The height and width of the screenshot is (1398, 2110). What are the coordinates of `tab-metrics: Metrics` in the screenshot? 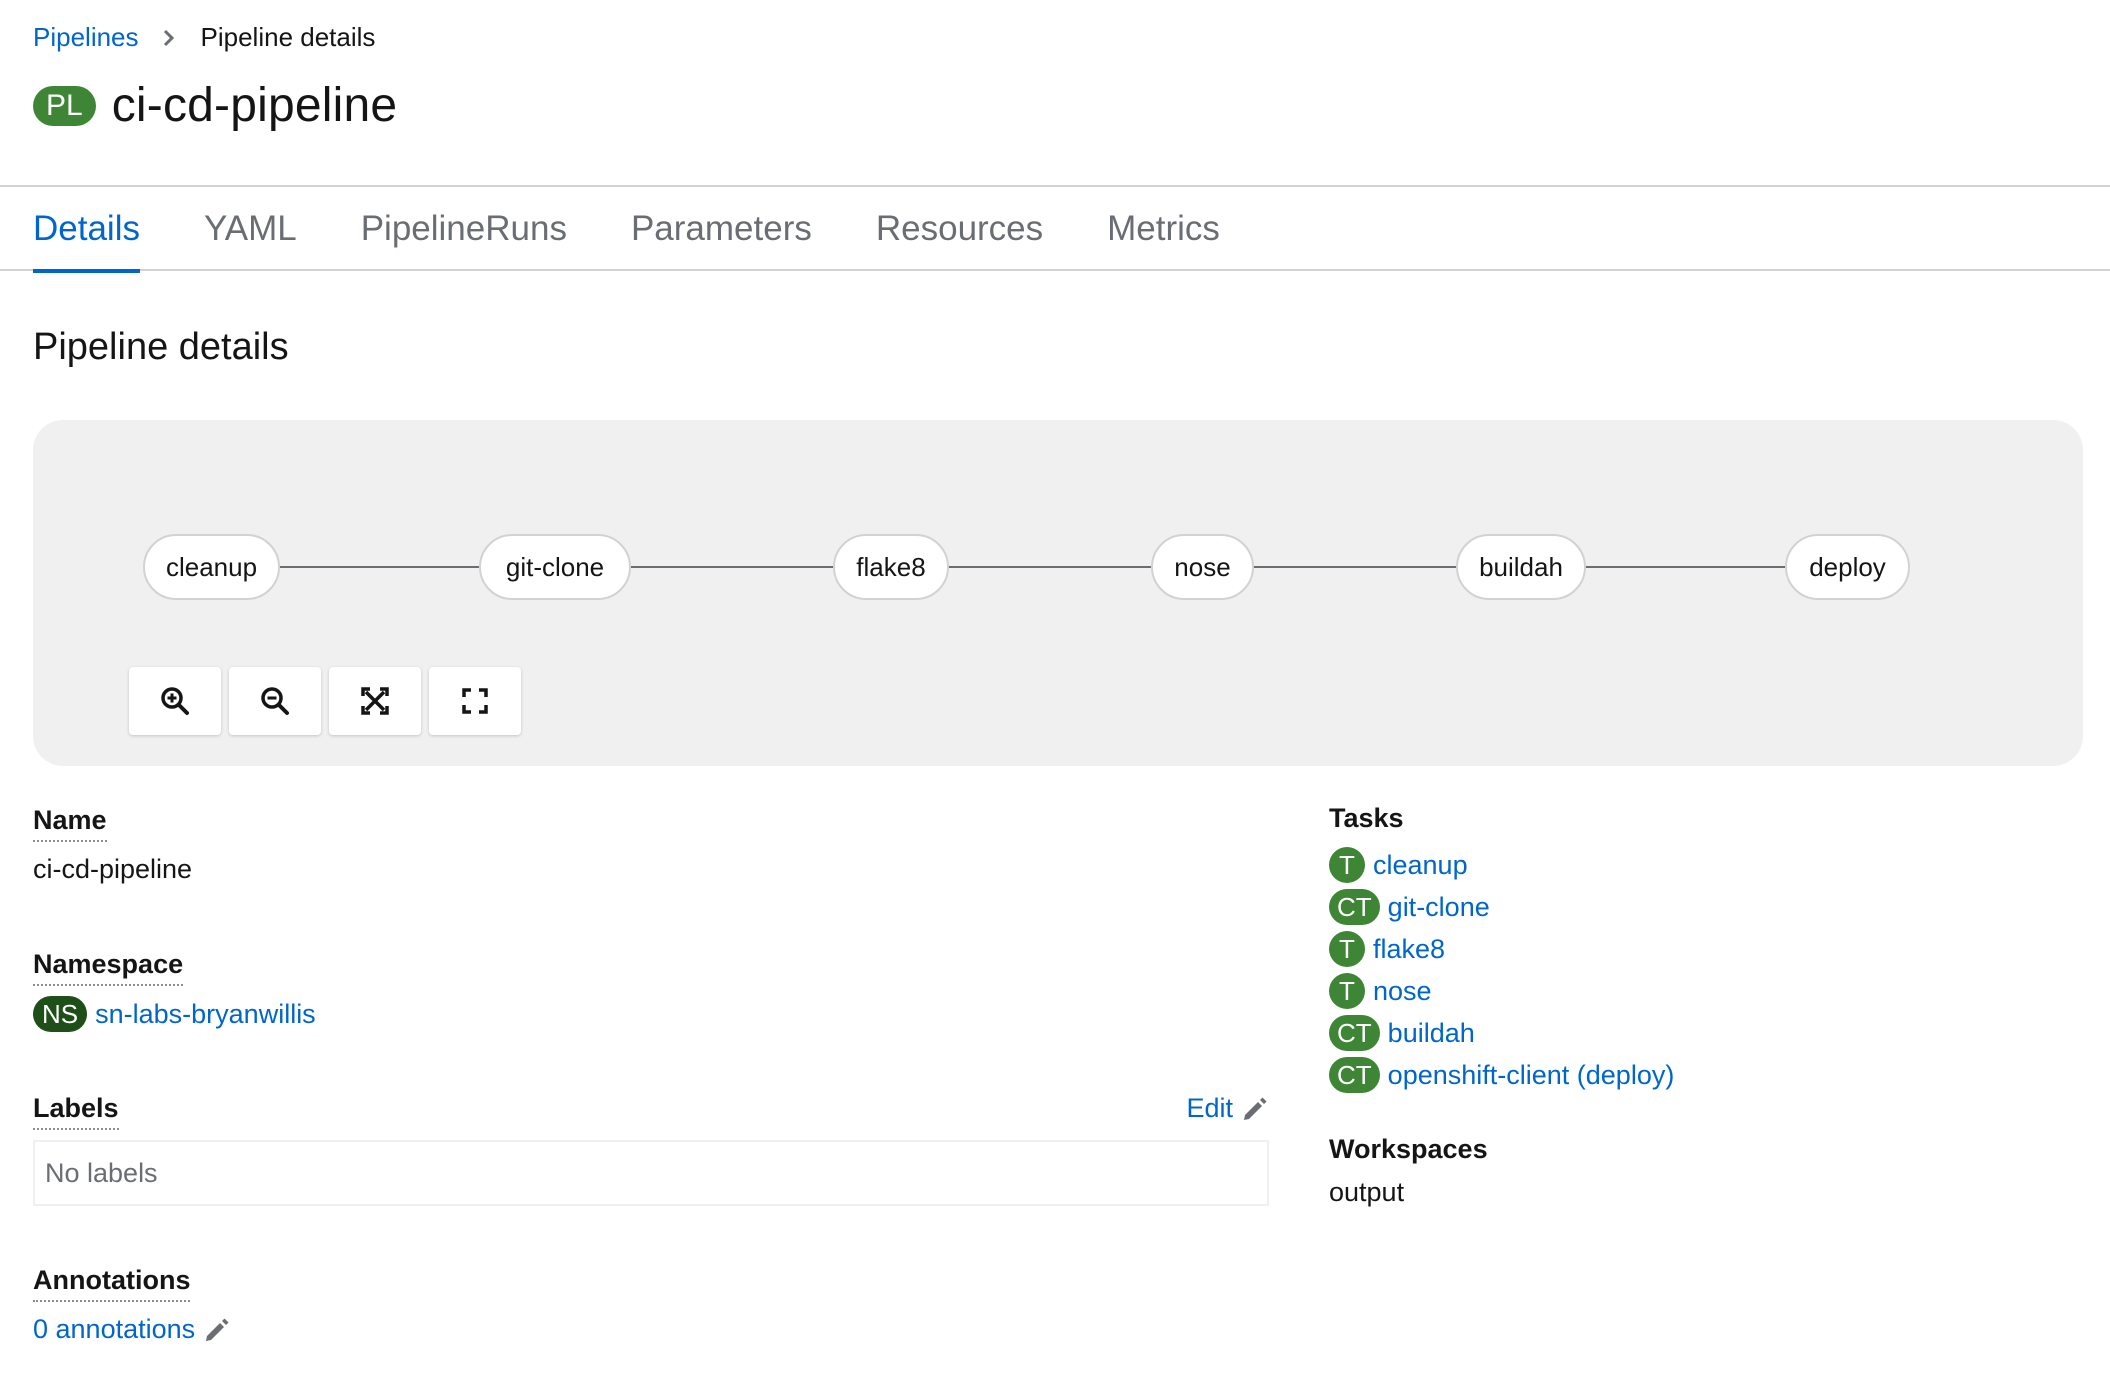 It's located at (1163, 229).